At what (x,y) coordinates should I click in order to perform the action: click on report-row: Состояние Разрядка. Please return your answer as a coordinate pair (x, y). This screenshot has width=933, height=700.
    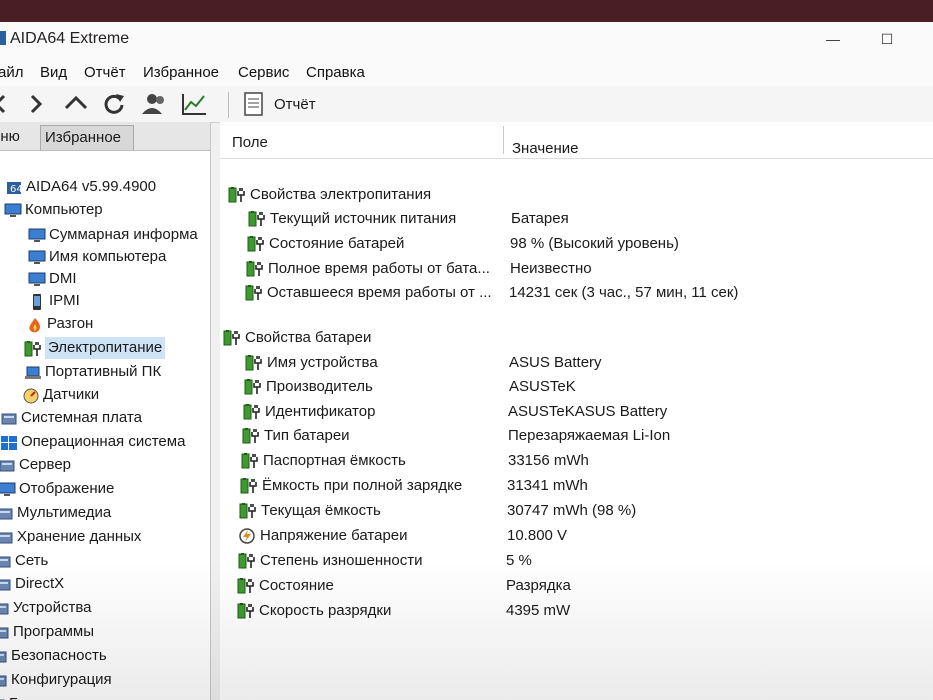
    Looking at the image, I should click on (576, 586).